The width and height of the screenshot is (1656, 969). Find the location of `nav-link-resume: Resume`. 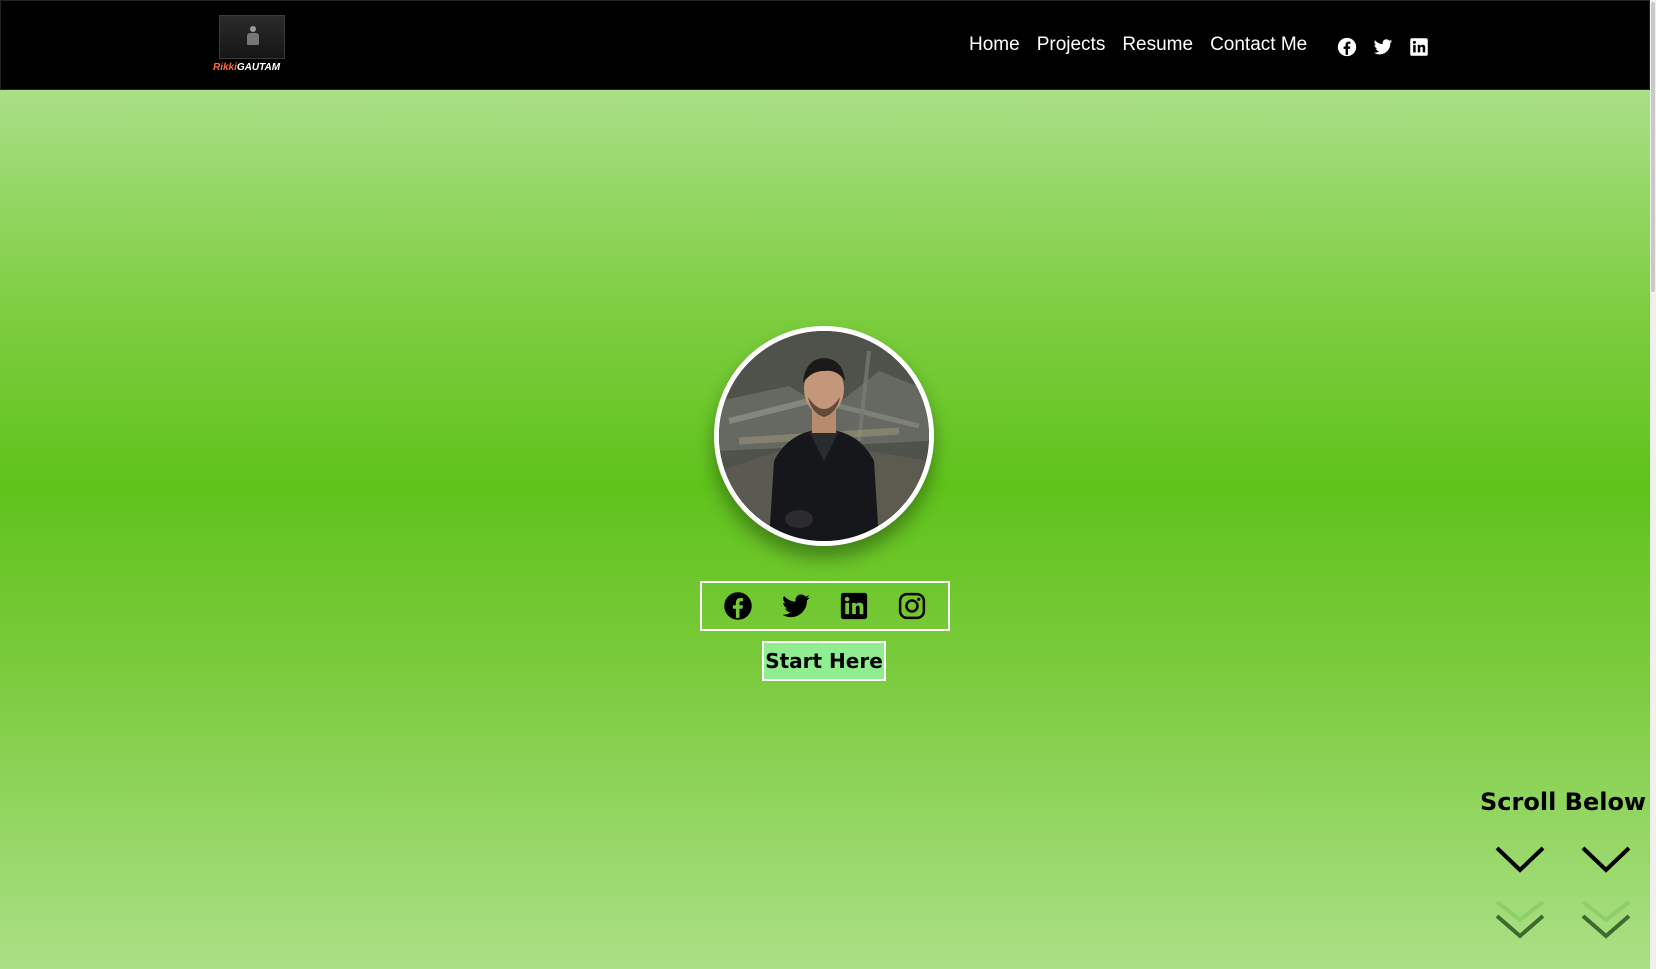

nav-link-resume: Resume is located at coordinates (1157, 45).